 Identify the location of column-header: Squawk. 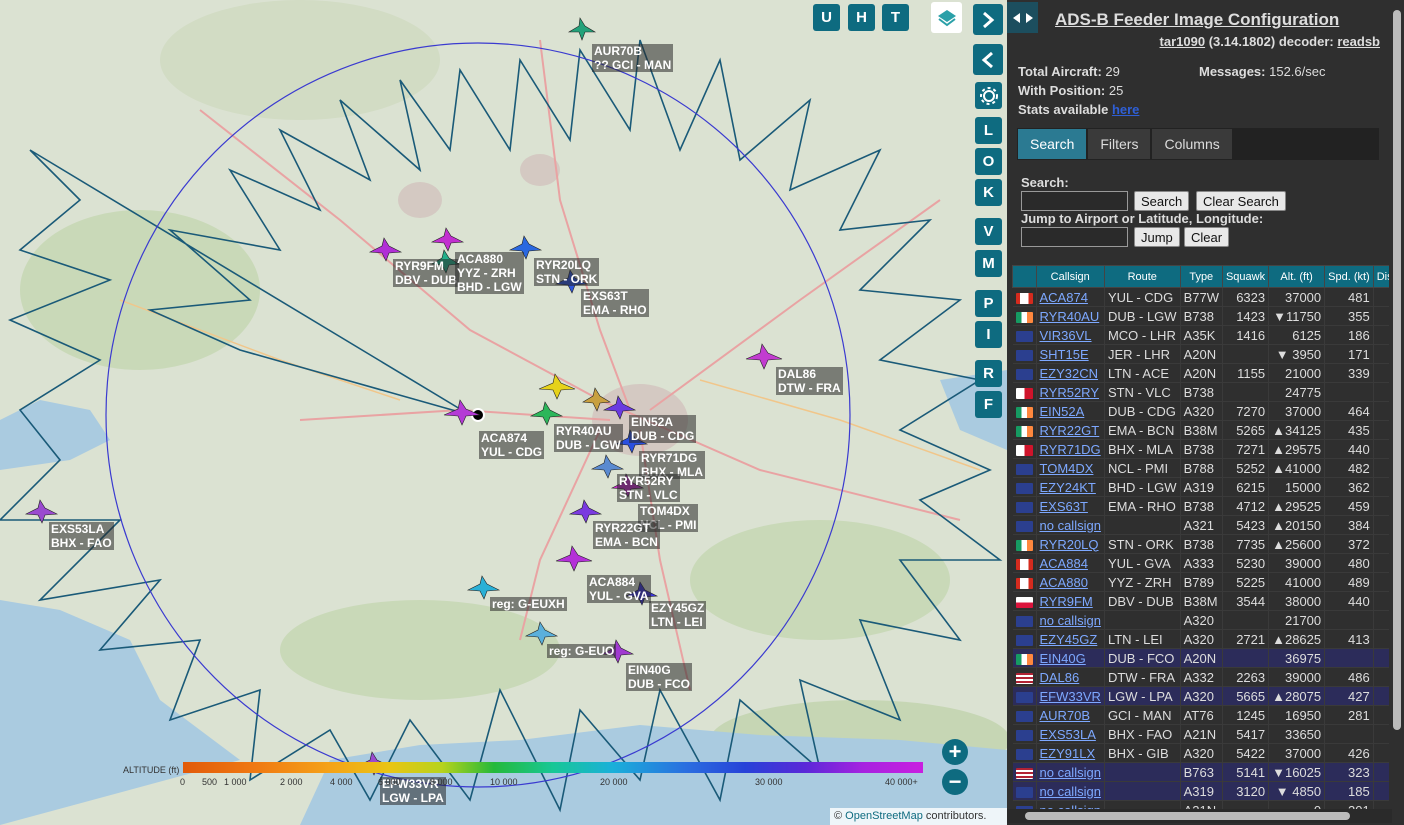
(1245, 276).